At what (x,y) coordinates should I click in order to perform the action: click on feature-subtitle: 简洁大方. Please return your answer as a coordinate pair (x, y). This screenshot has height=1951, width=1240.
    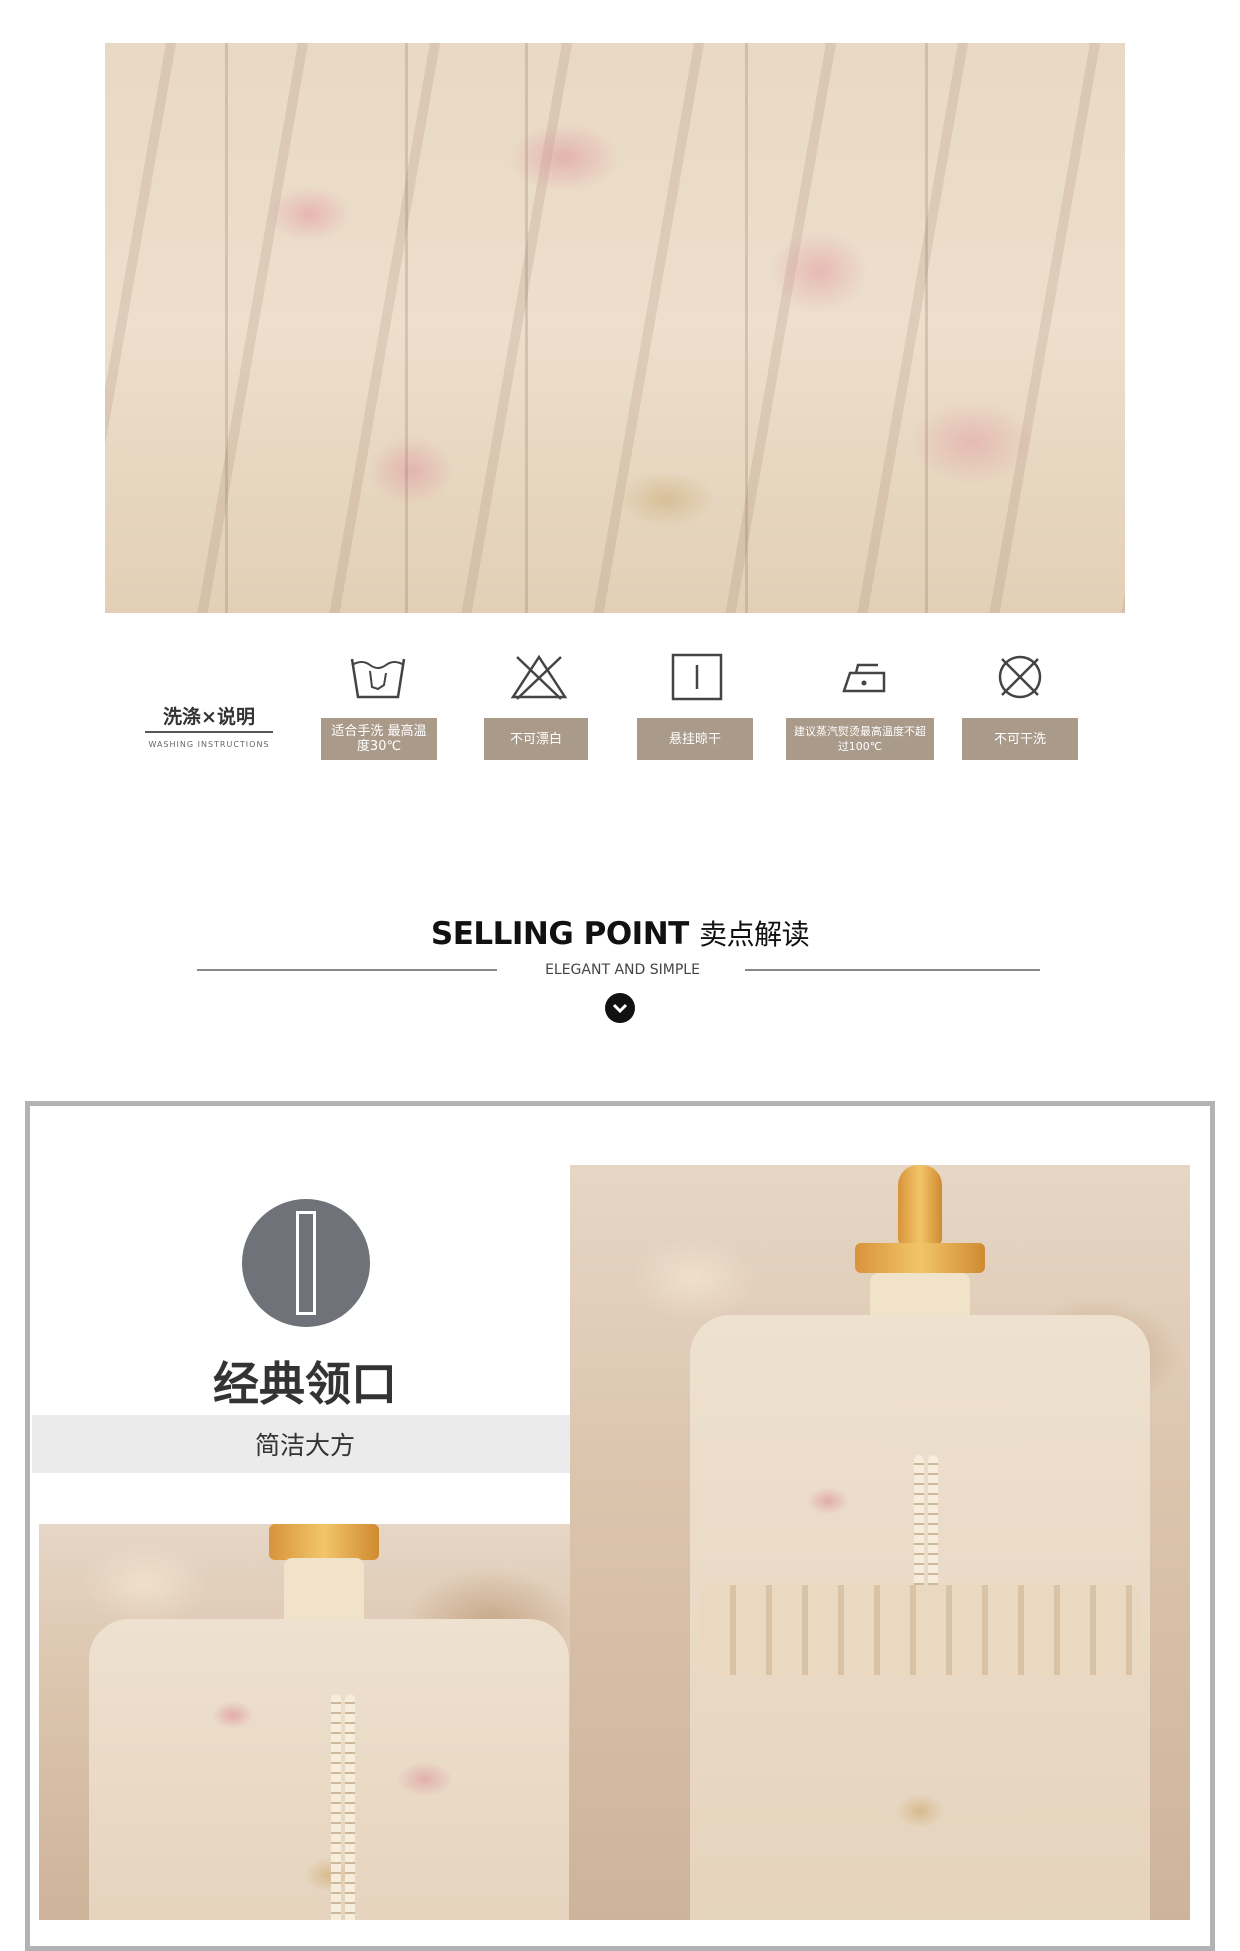
    Looking at the image, I should click on (304, 1445).